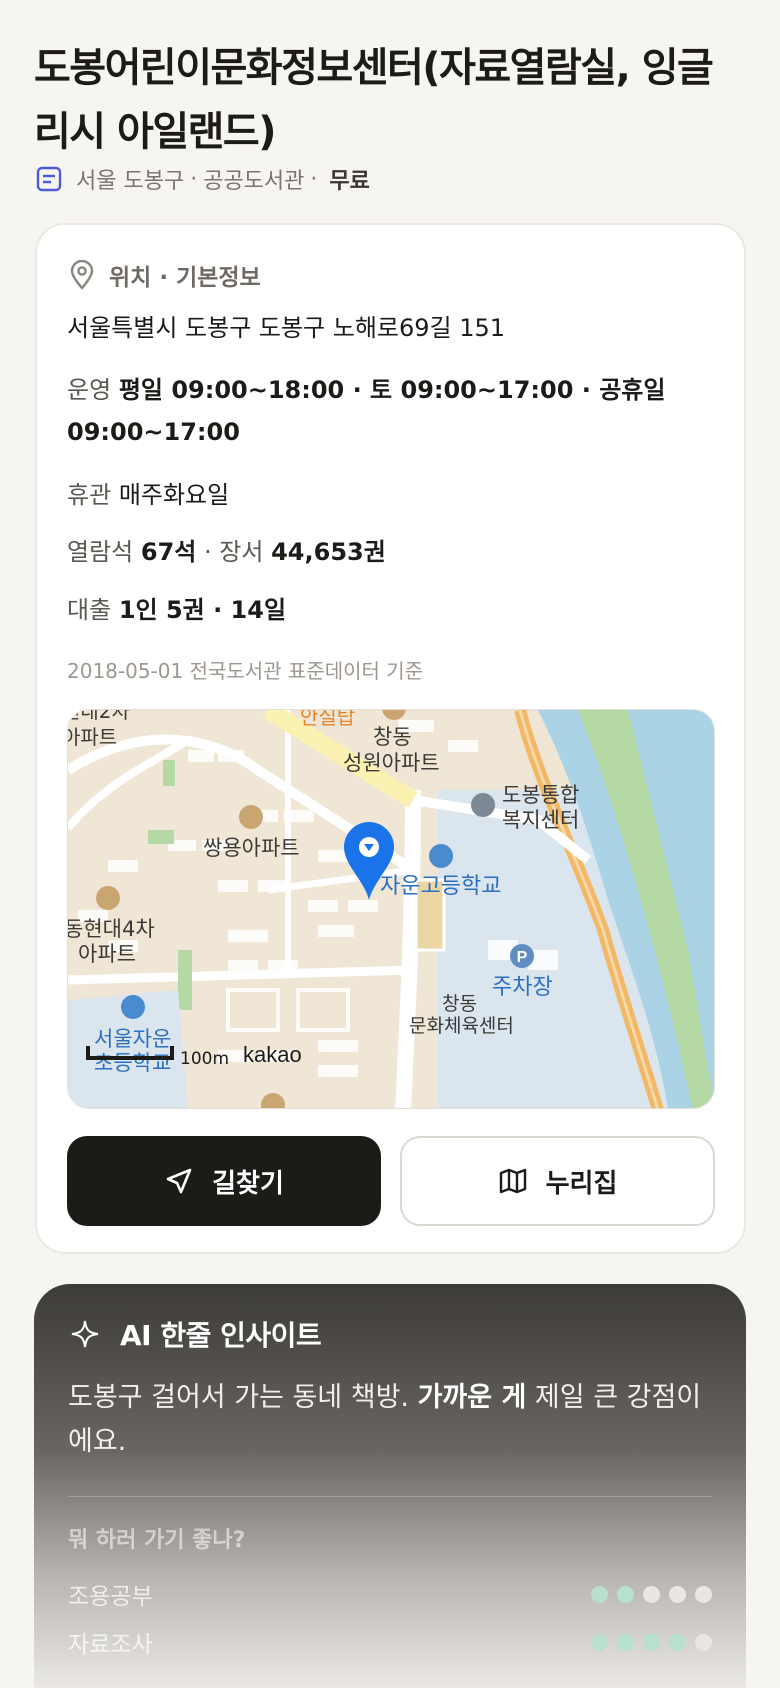 This screenshot has height=1688, width=780. Describe the element at coordinates (132, 1063) in the screenshot. I see `map-label: 초등학교` at that location.